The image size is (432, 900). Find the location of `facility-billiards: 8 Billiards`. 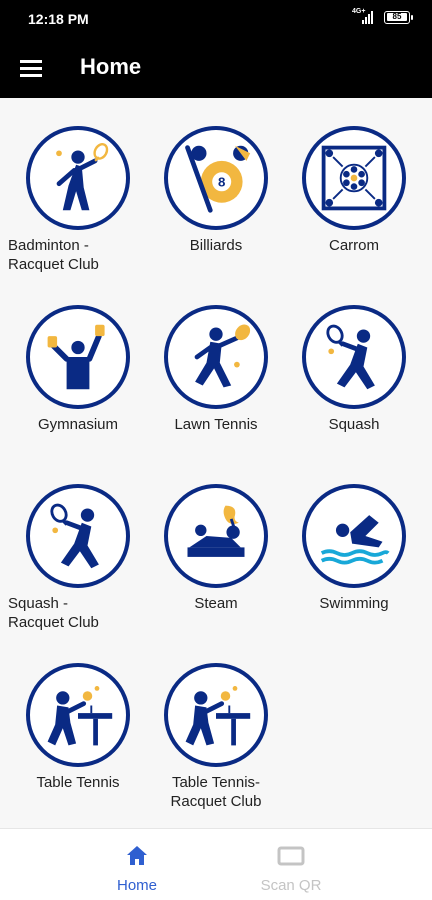

facility-billiards: 8 Billiards is located at coordinates (216, 190).